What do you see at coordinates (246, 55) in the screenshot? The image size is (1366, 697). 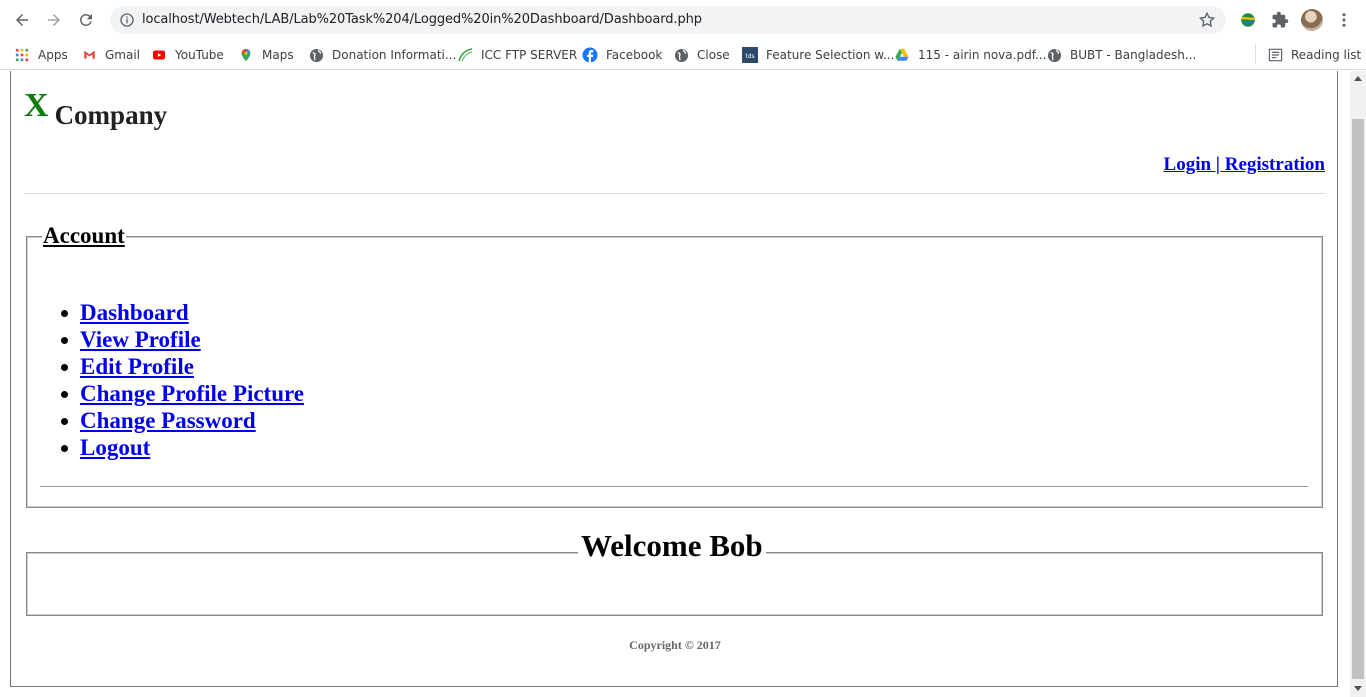 I see `maps-icon` at bounding box center [246, 55].